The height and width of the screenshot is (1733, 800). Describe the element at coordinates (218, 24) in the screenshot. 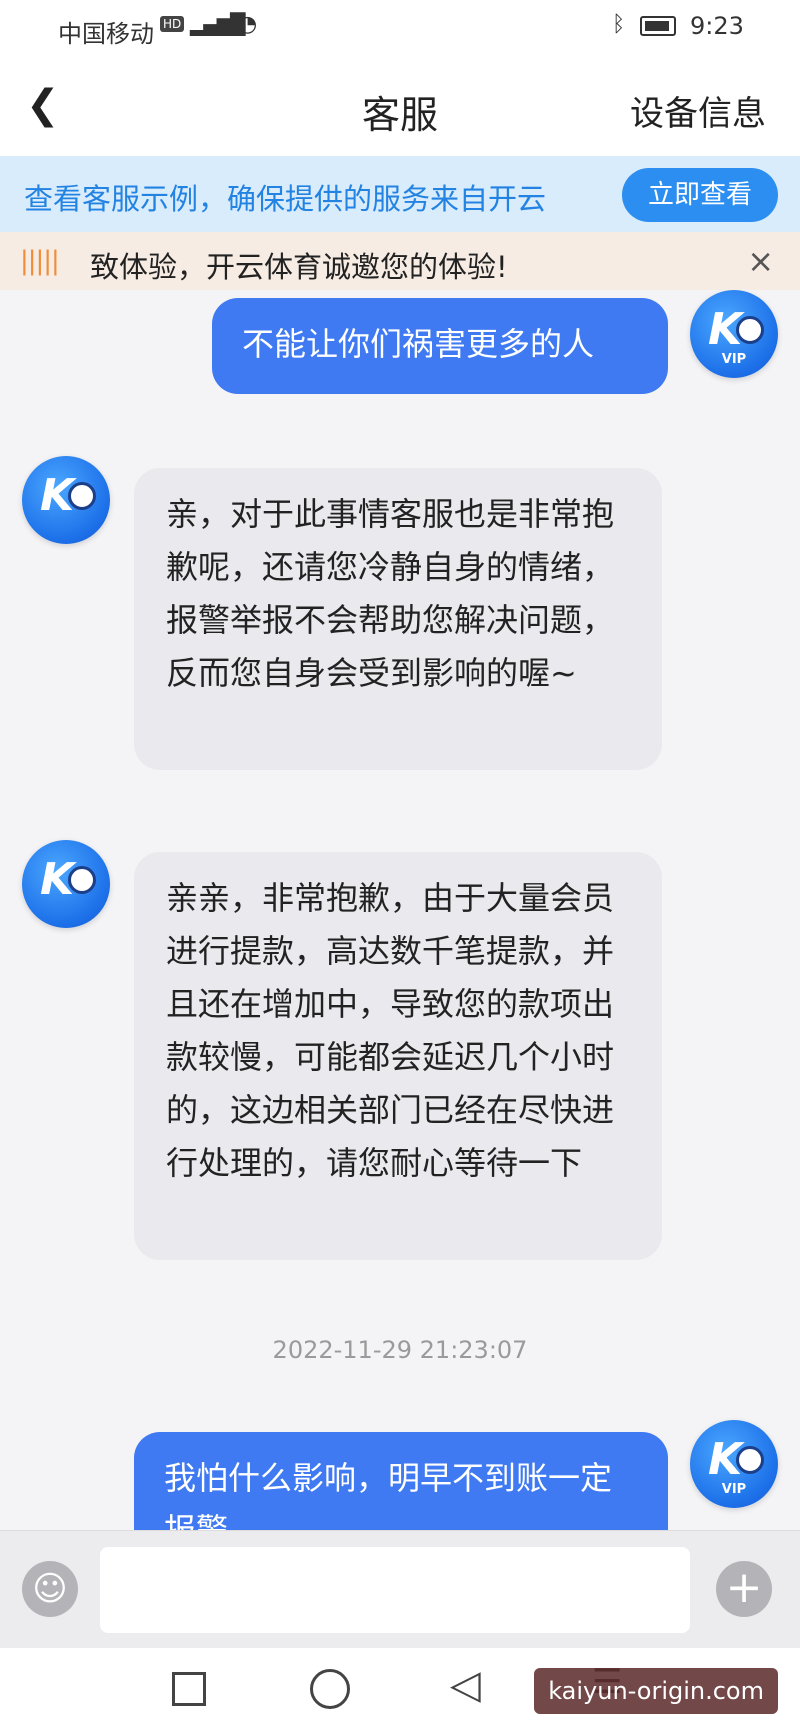

I see `signal-icon: ▂▄▆█` at that location.